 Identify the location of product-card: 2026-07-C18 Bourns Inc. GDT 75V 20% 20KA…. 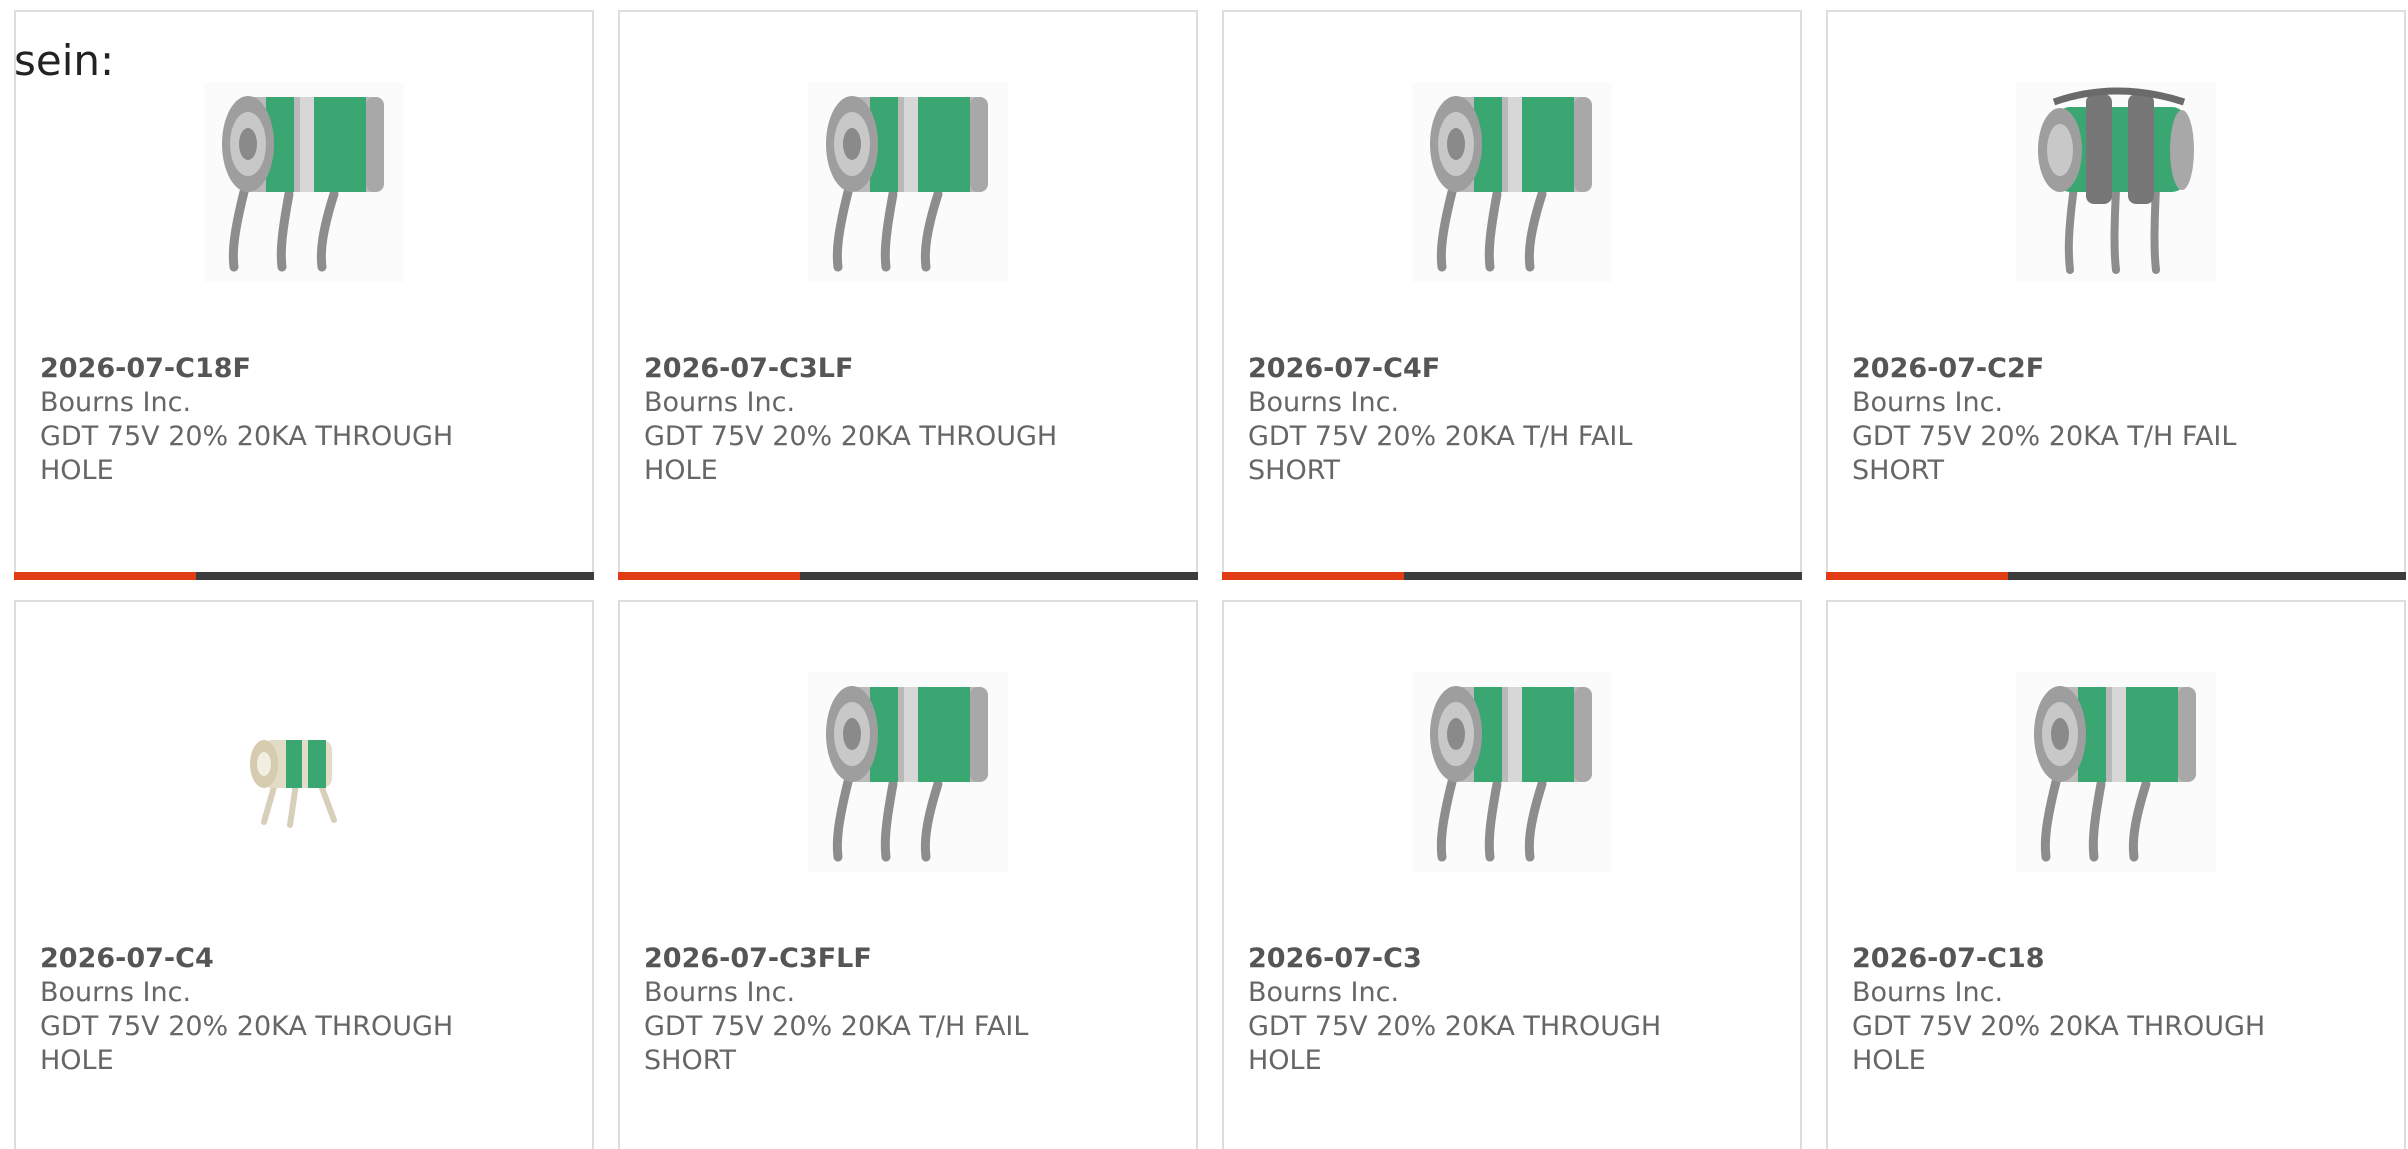
(2116, 874).